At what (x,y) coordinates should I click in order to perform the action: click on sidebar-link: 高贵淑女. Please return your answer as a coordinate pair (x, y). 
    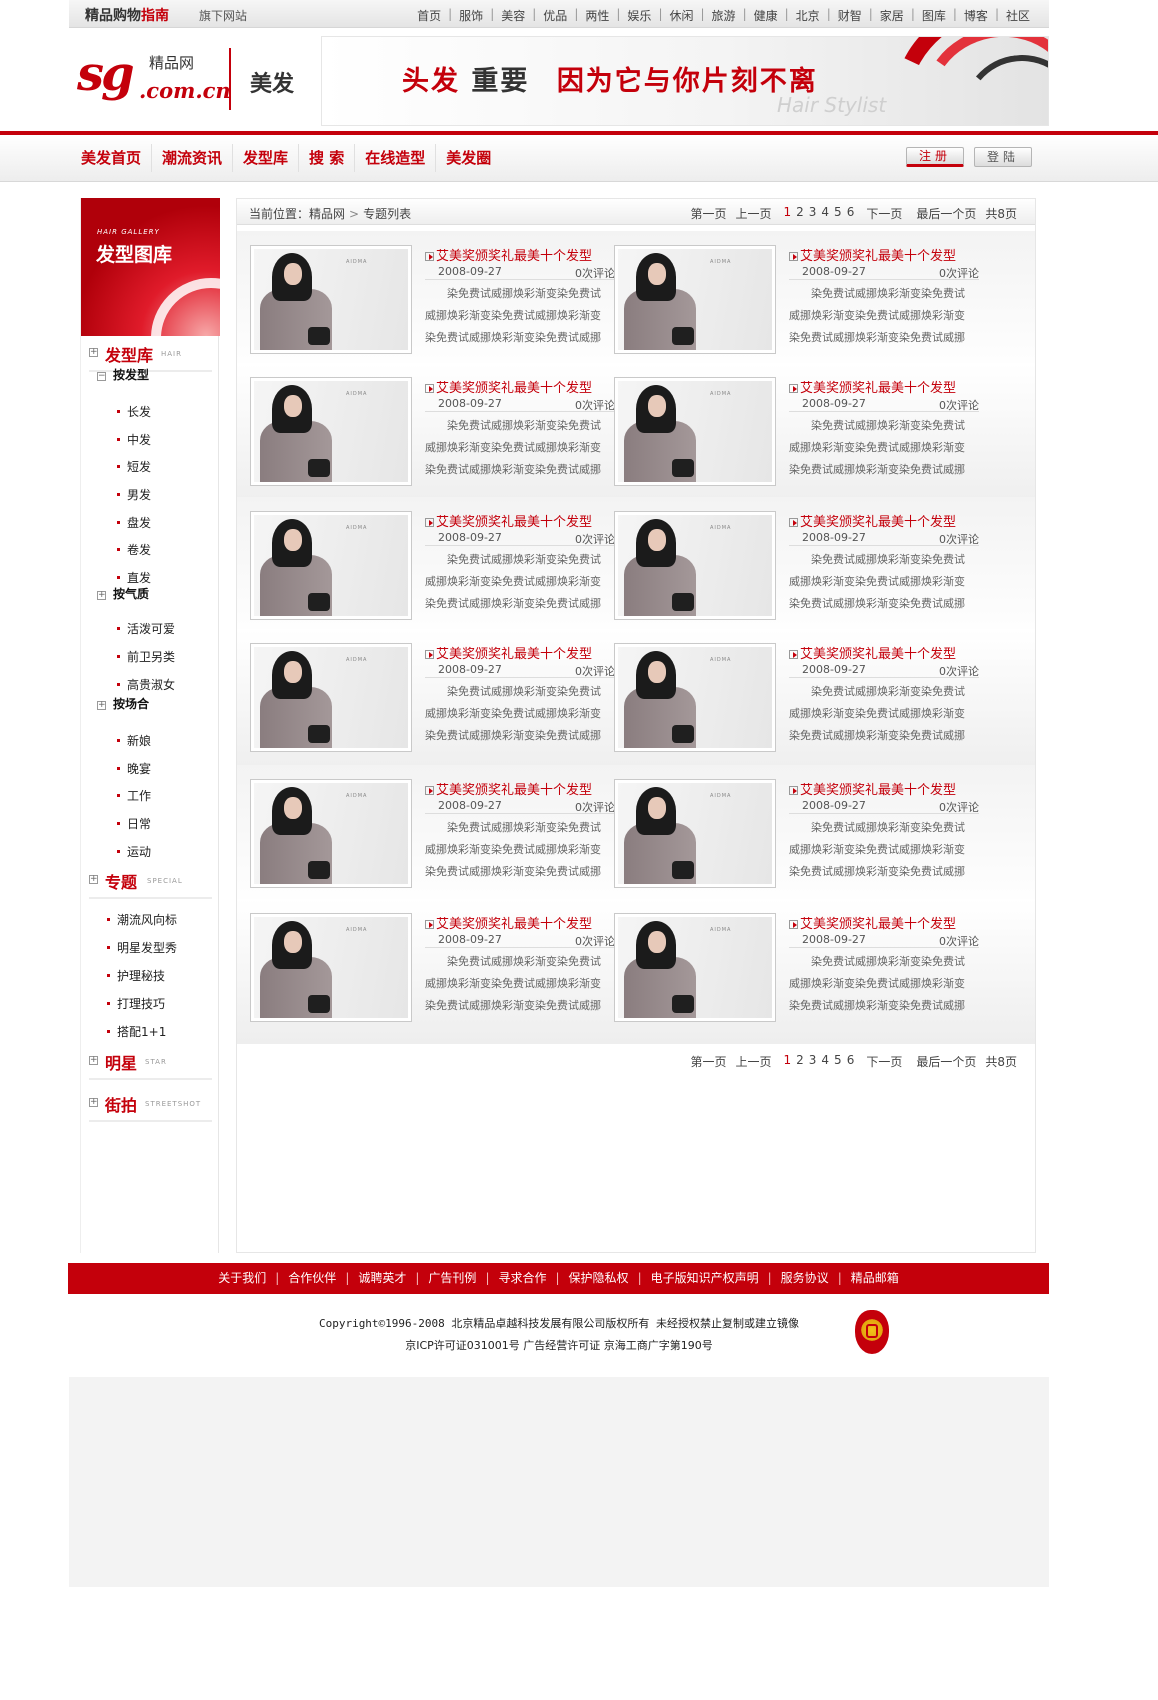
    Looking at the image, I should click on (146, 684).